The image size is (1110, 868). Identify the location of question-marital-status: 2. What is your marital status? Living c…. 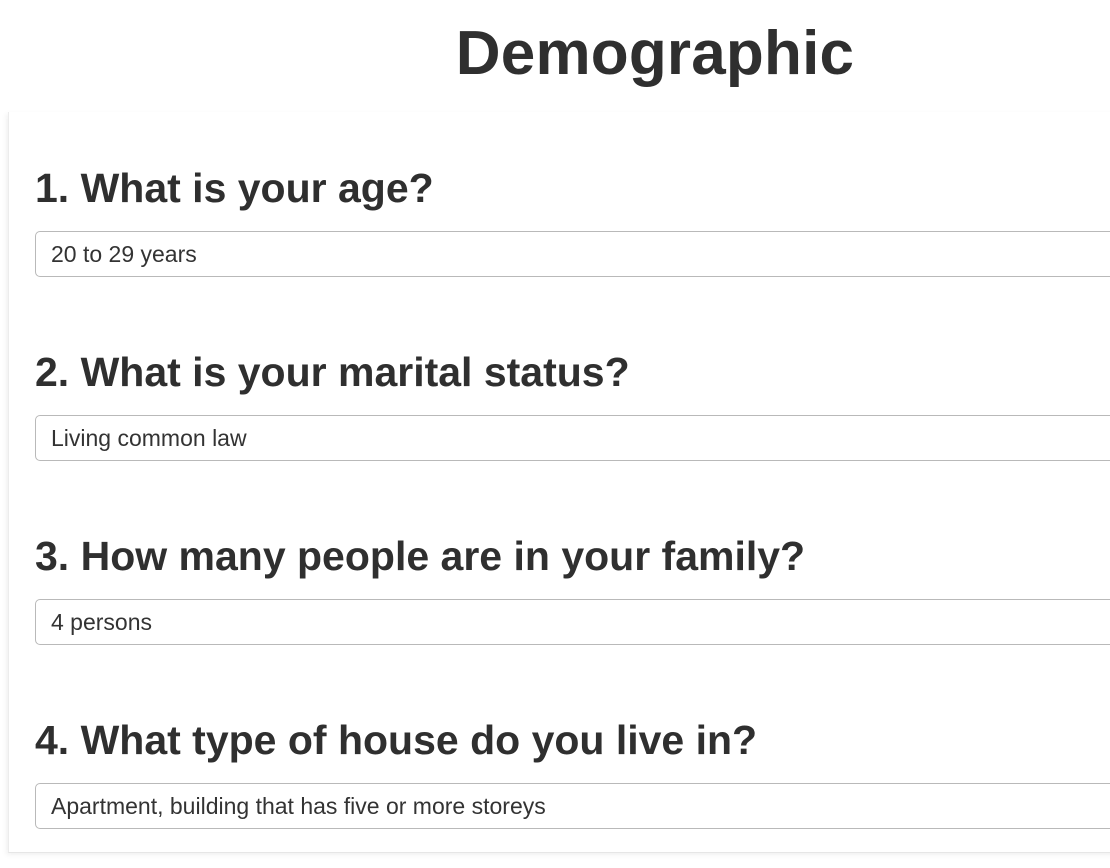
(572, 401).